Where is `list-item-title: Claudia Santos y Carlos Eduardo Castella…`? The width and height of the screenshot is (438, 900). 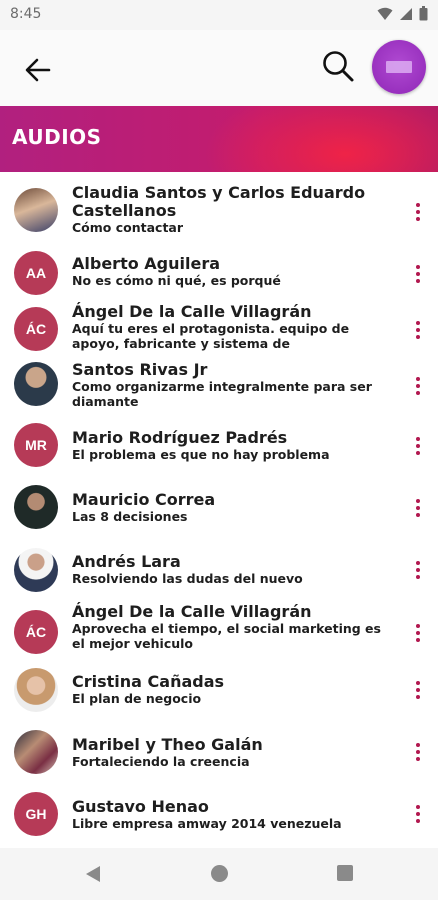 list-item-title: Claudia Santos y Carlos Eduardo Castella… is located at coordinates (219, 201).